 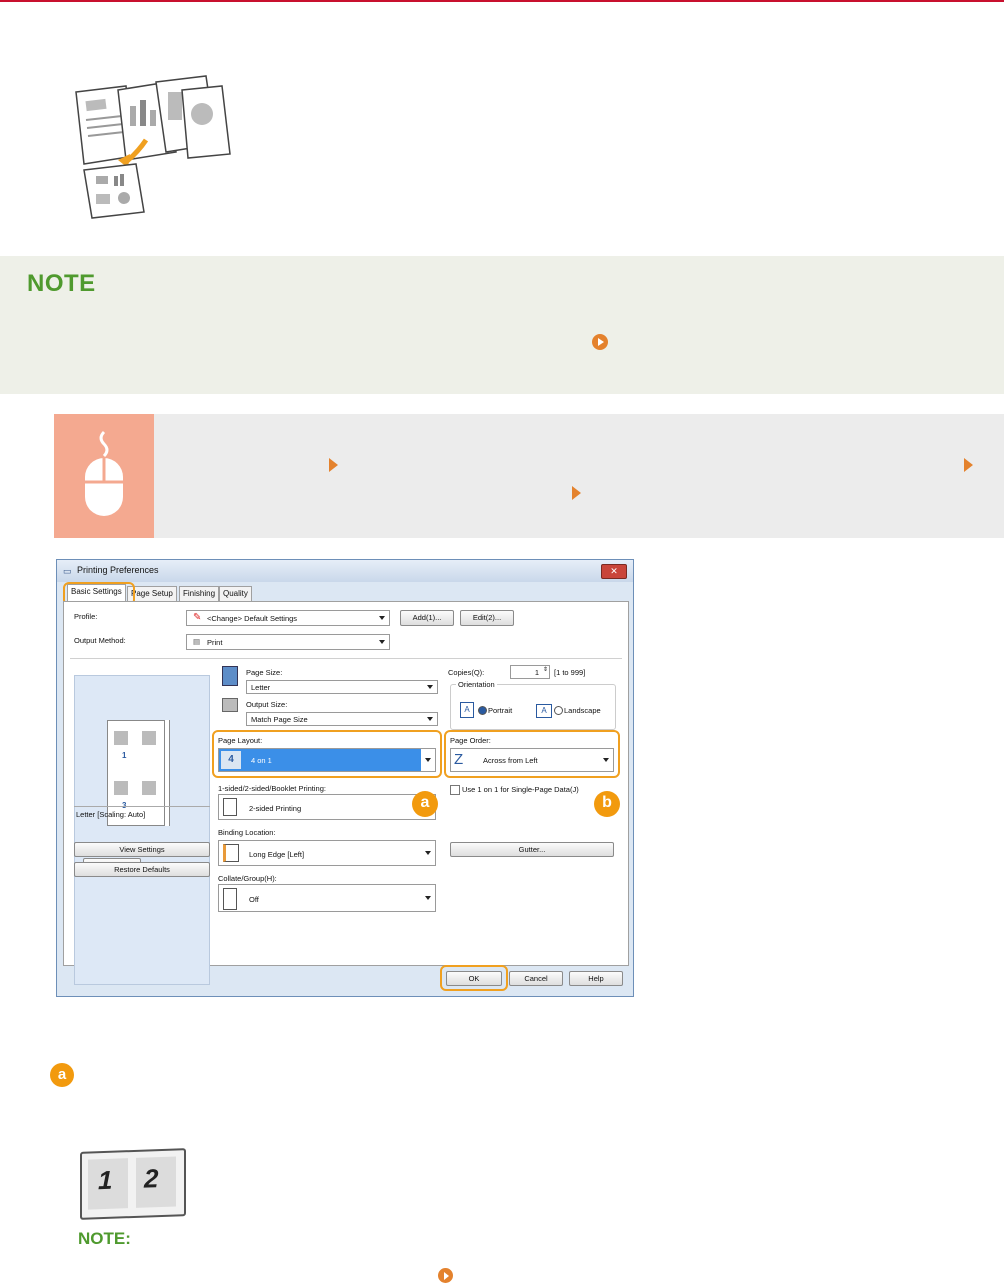 I want to click on top-rule, so click(x=502, y=1).